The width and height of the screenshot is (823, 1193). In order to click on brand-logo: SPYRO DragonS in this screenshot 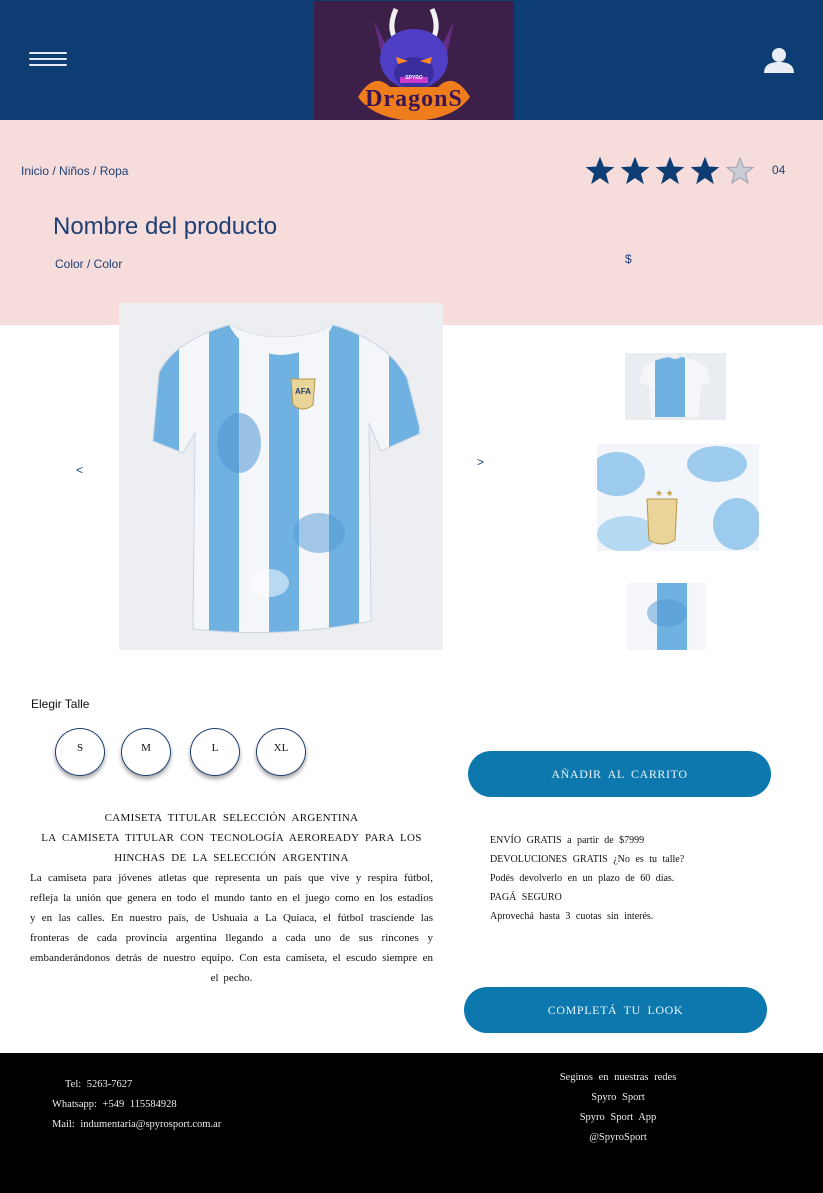, I will do `click(414, 65)`.